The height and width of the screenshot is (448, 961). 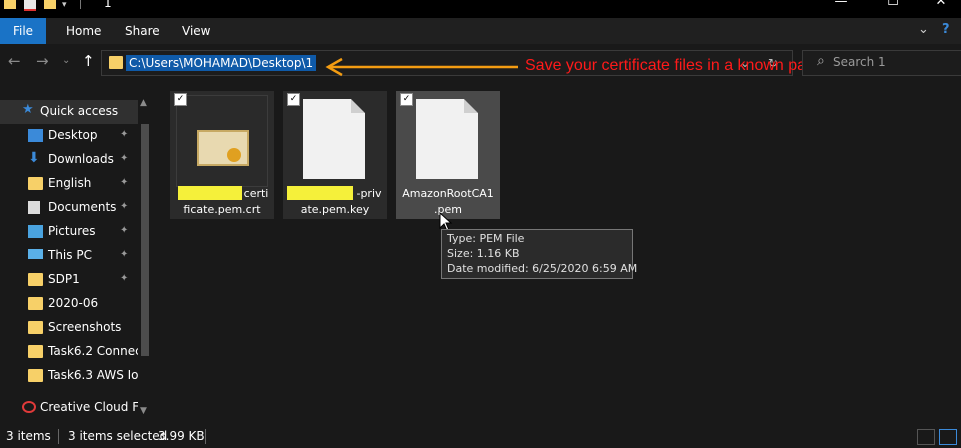 I want to click on sidebar-item-english: English ✦, so click(x=69, y=184).